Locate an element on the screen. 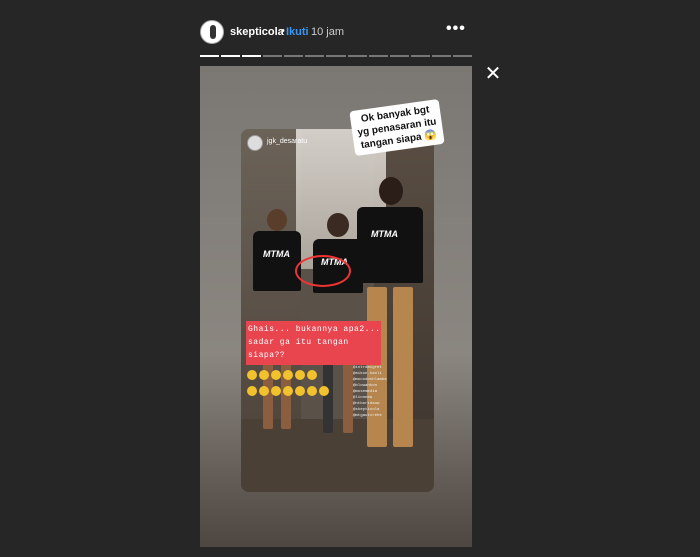 The height and width of the screenshot is (557, 700). close-icon: ✕ is located at coordinates (493, 74).